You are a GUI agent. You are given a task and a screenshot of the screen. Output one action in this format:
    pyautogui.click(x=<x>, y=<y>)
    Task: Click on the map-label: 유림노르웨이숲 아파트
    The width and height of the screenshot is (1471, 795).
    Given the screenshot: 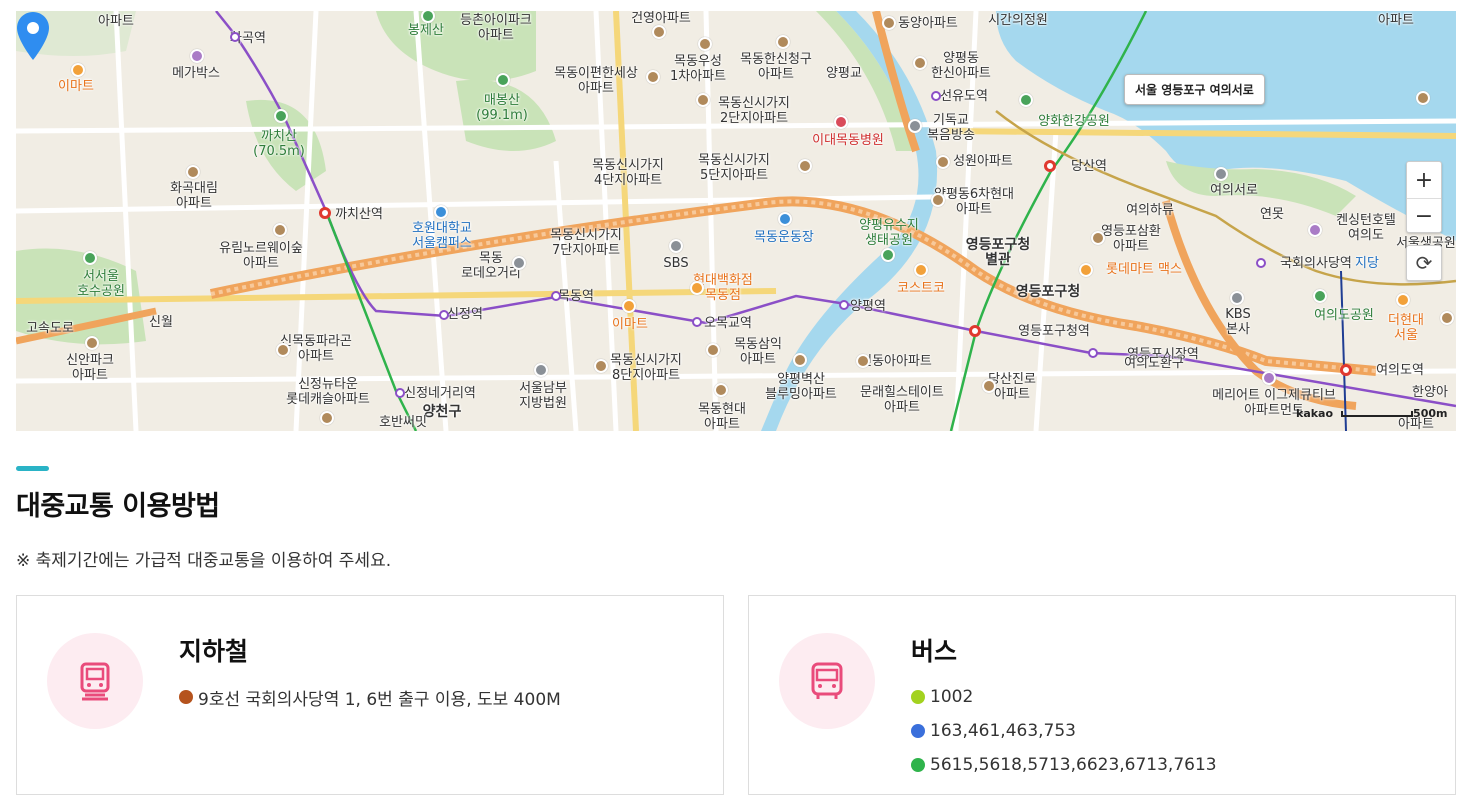 What is the action you would take?
    pyautogui.click(x=261, y=256)
    